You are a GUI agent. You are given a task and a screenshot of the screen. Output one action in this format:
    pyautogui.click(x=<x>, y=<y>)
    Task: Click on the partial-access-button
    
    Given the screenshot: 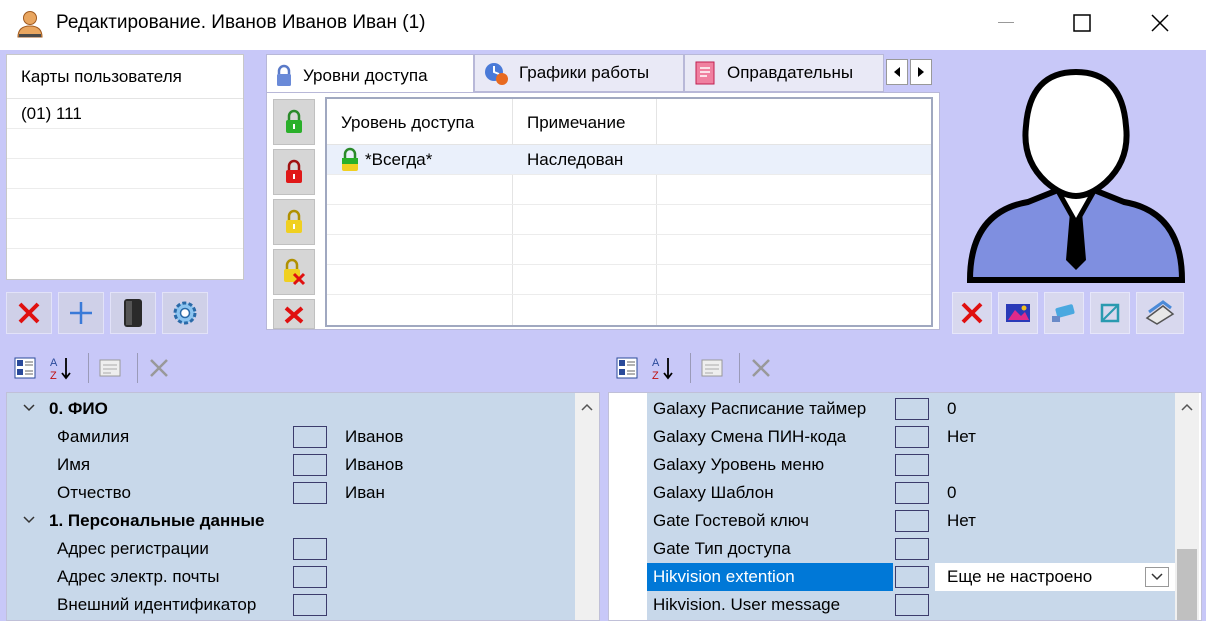 What is the action you would take?
    pyautogui.click(x=294, y=222)
    